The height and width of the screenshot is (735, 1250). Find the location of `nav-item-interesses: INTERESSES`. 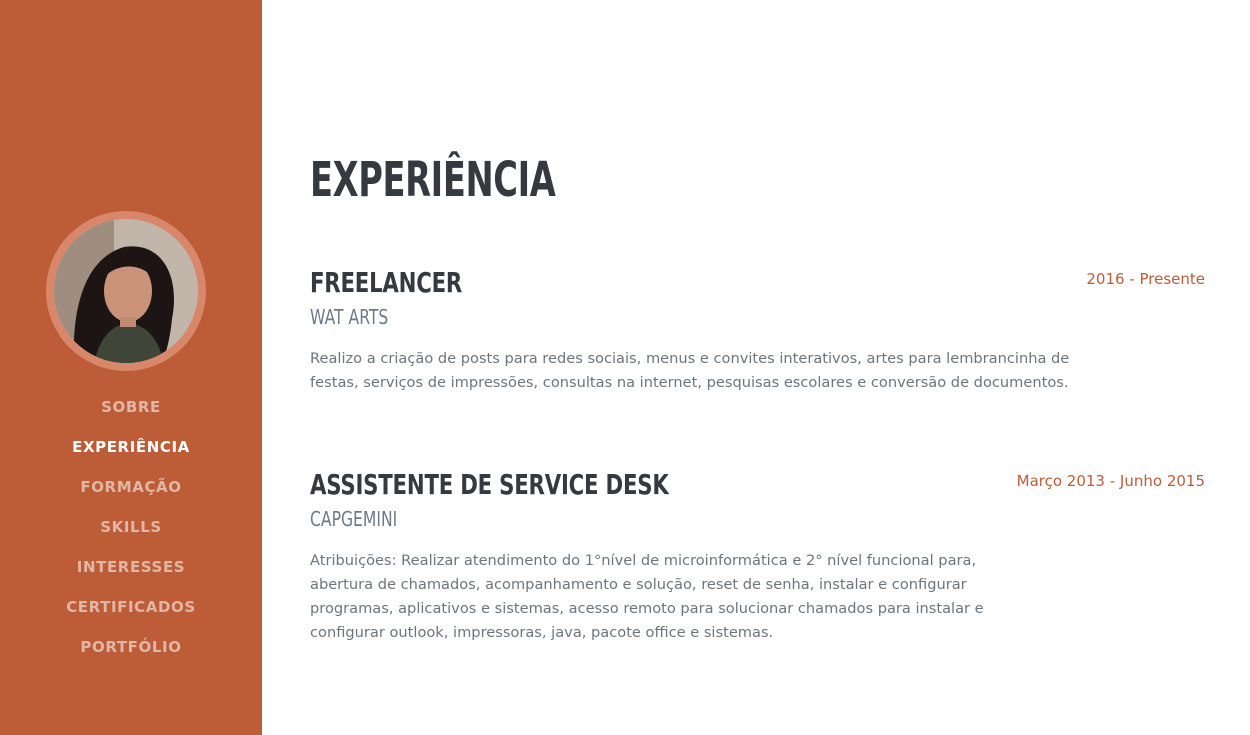

nav-item-interesses: INTERESSES is located at coordinates (131, 567).